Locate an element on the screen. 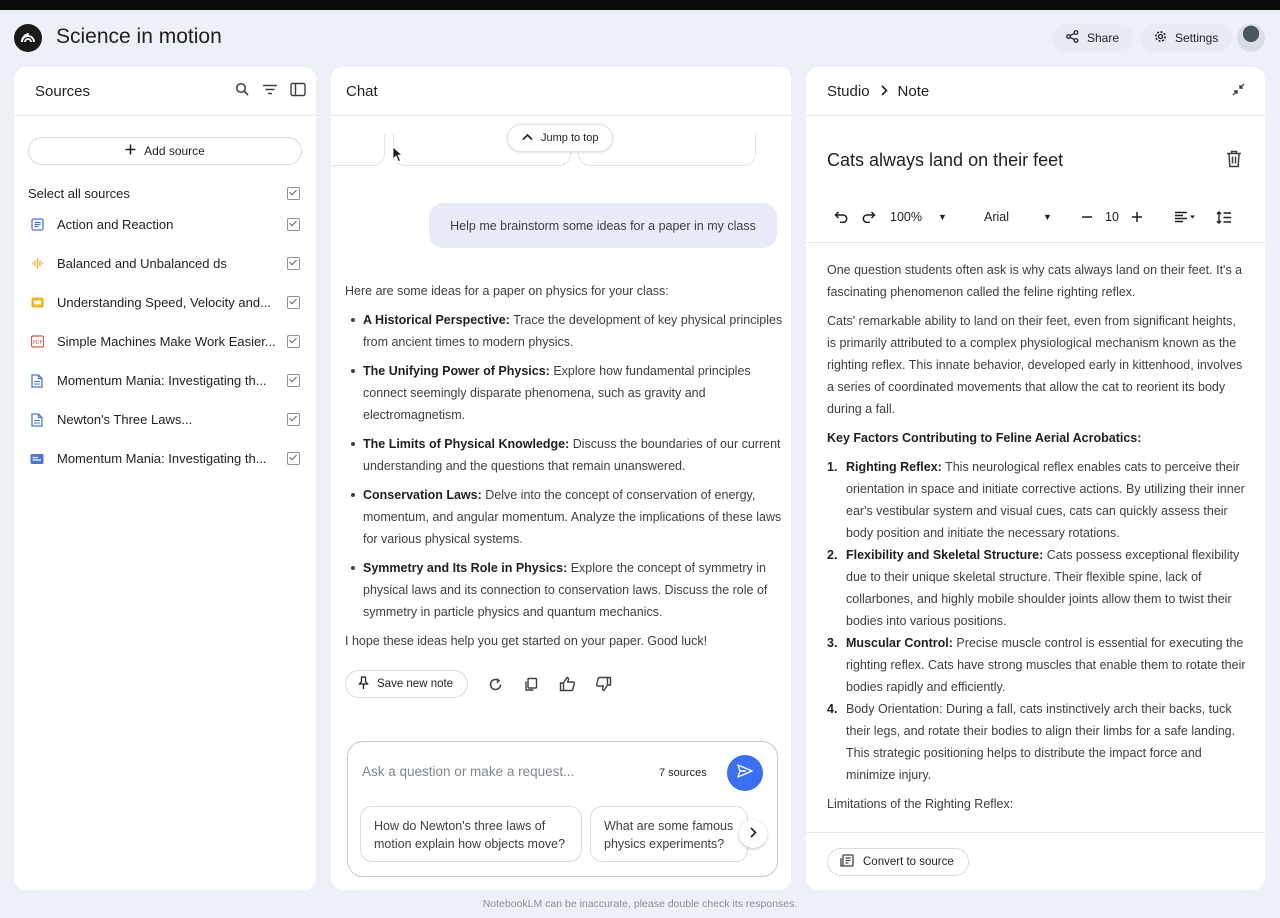 Image resolution: width=1280 pixels, height=918 pixels. collapse-panel-icon is located at coordinates (298, 91).